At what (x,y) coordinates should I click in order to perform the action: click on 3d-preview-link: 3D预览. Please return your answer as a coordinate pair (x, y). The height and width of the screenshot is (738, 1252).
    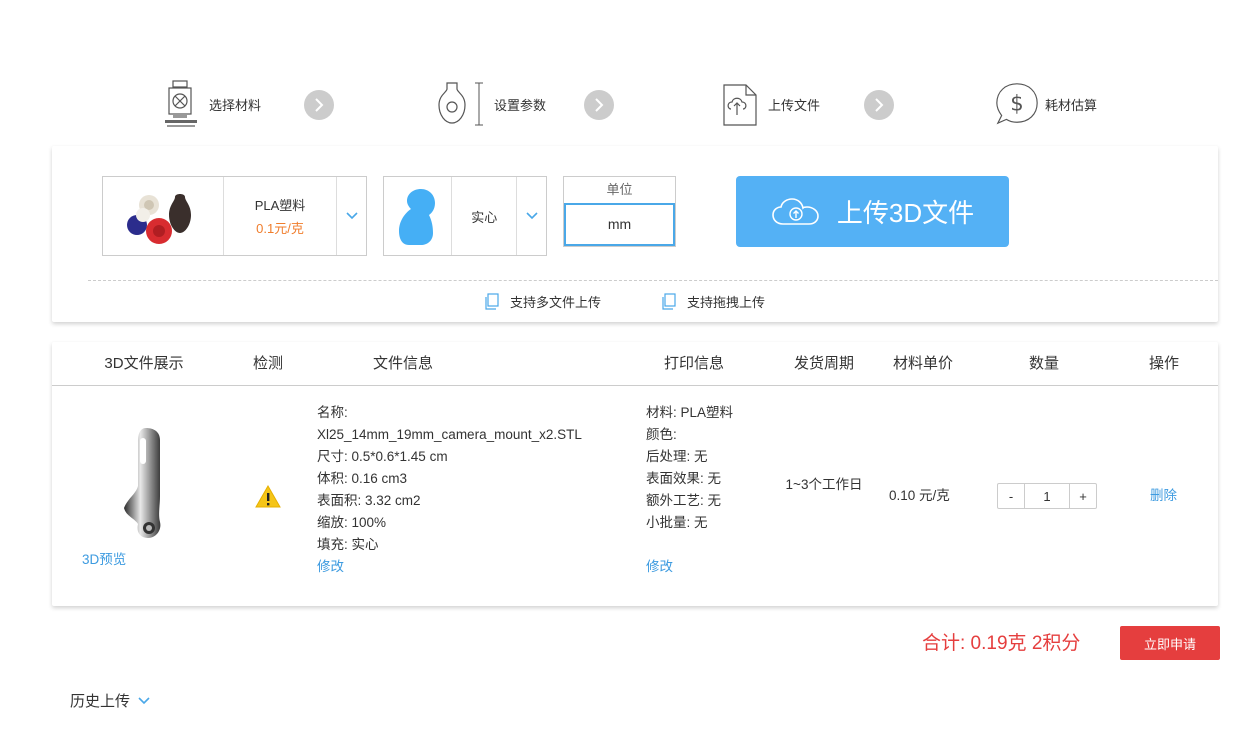
    Looking at the image, I should click on (104, 560).